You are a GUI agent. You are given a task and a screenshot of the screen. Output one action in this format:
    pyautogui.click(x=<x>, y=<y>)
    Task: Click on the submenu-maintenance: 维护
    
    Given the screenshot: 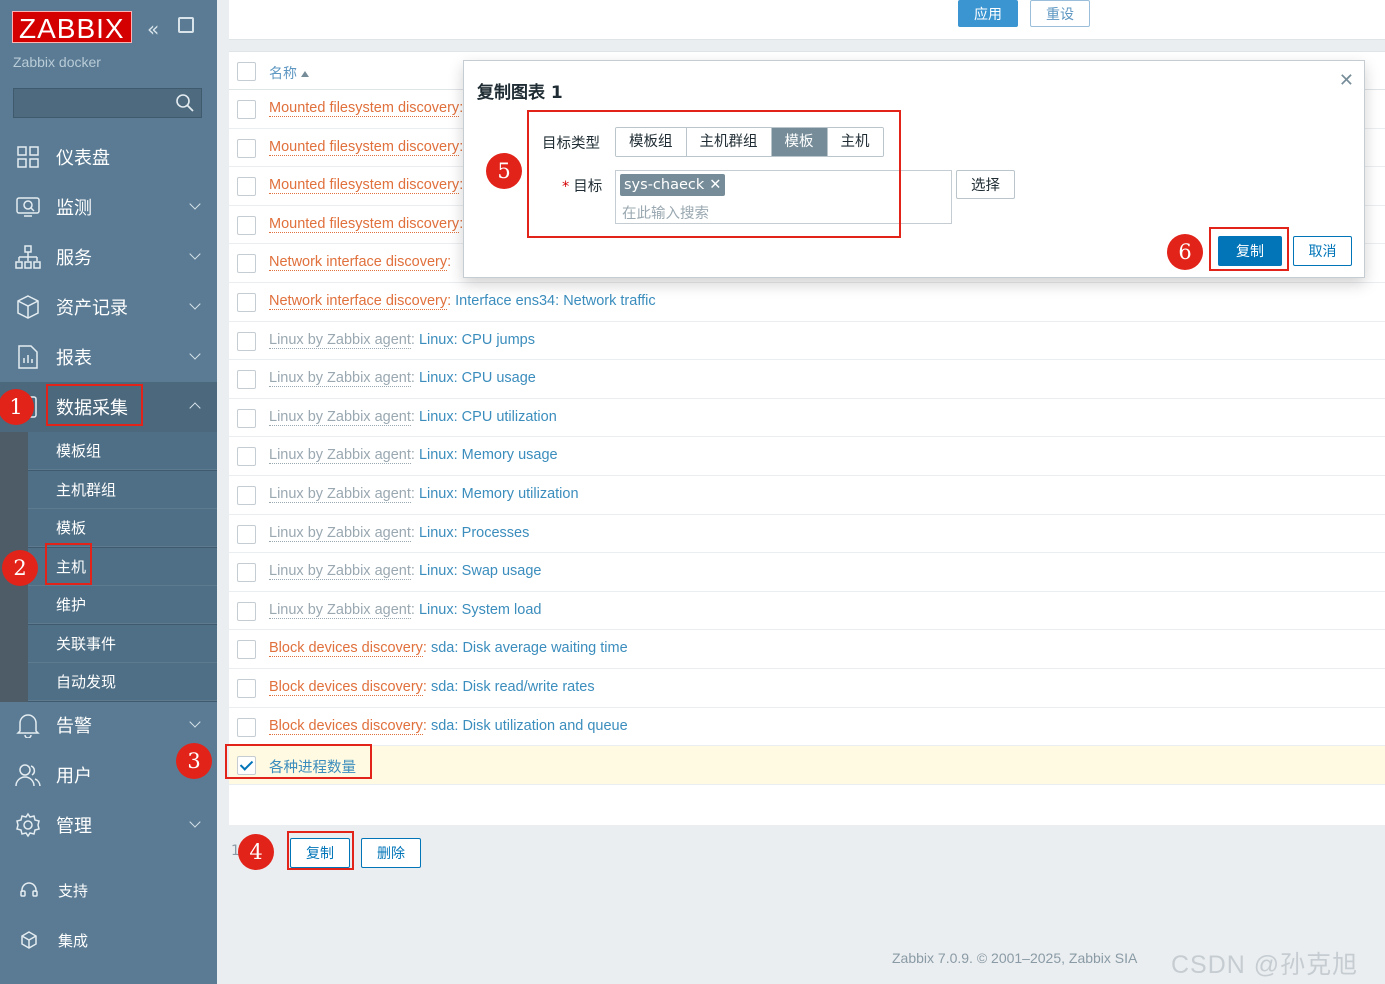 What is the action you would take?
    pyautogui.click(x=122, y=605)
    